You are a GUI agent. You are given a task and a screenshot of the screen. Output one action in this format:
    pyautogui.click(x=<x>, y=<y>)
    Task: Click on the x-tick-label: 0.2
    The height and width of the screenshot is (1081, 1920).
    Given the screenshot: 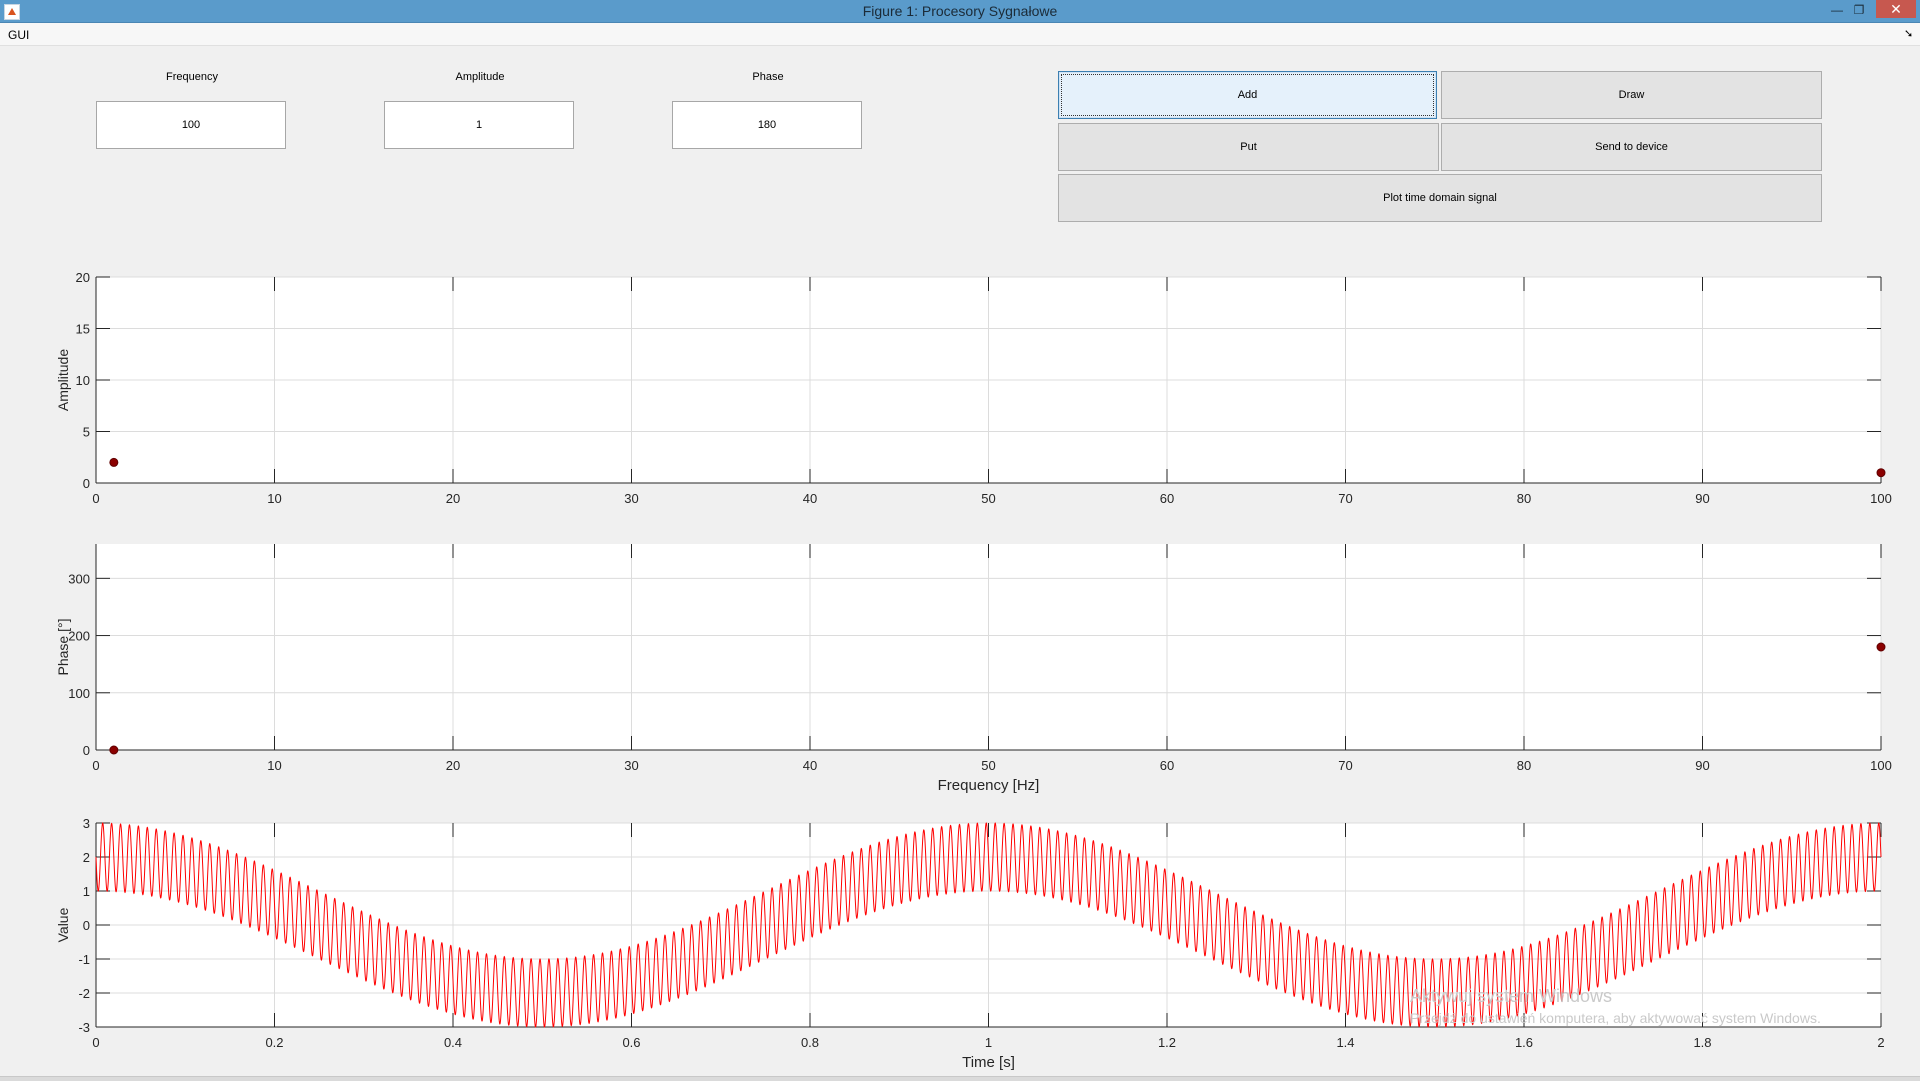 What is the action you would take?
    pyautogui.click(x=274, y=1042)
    